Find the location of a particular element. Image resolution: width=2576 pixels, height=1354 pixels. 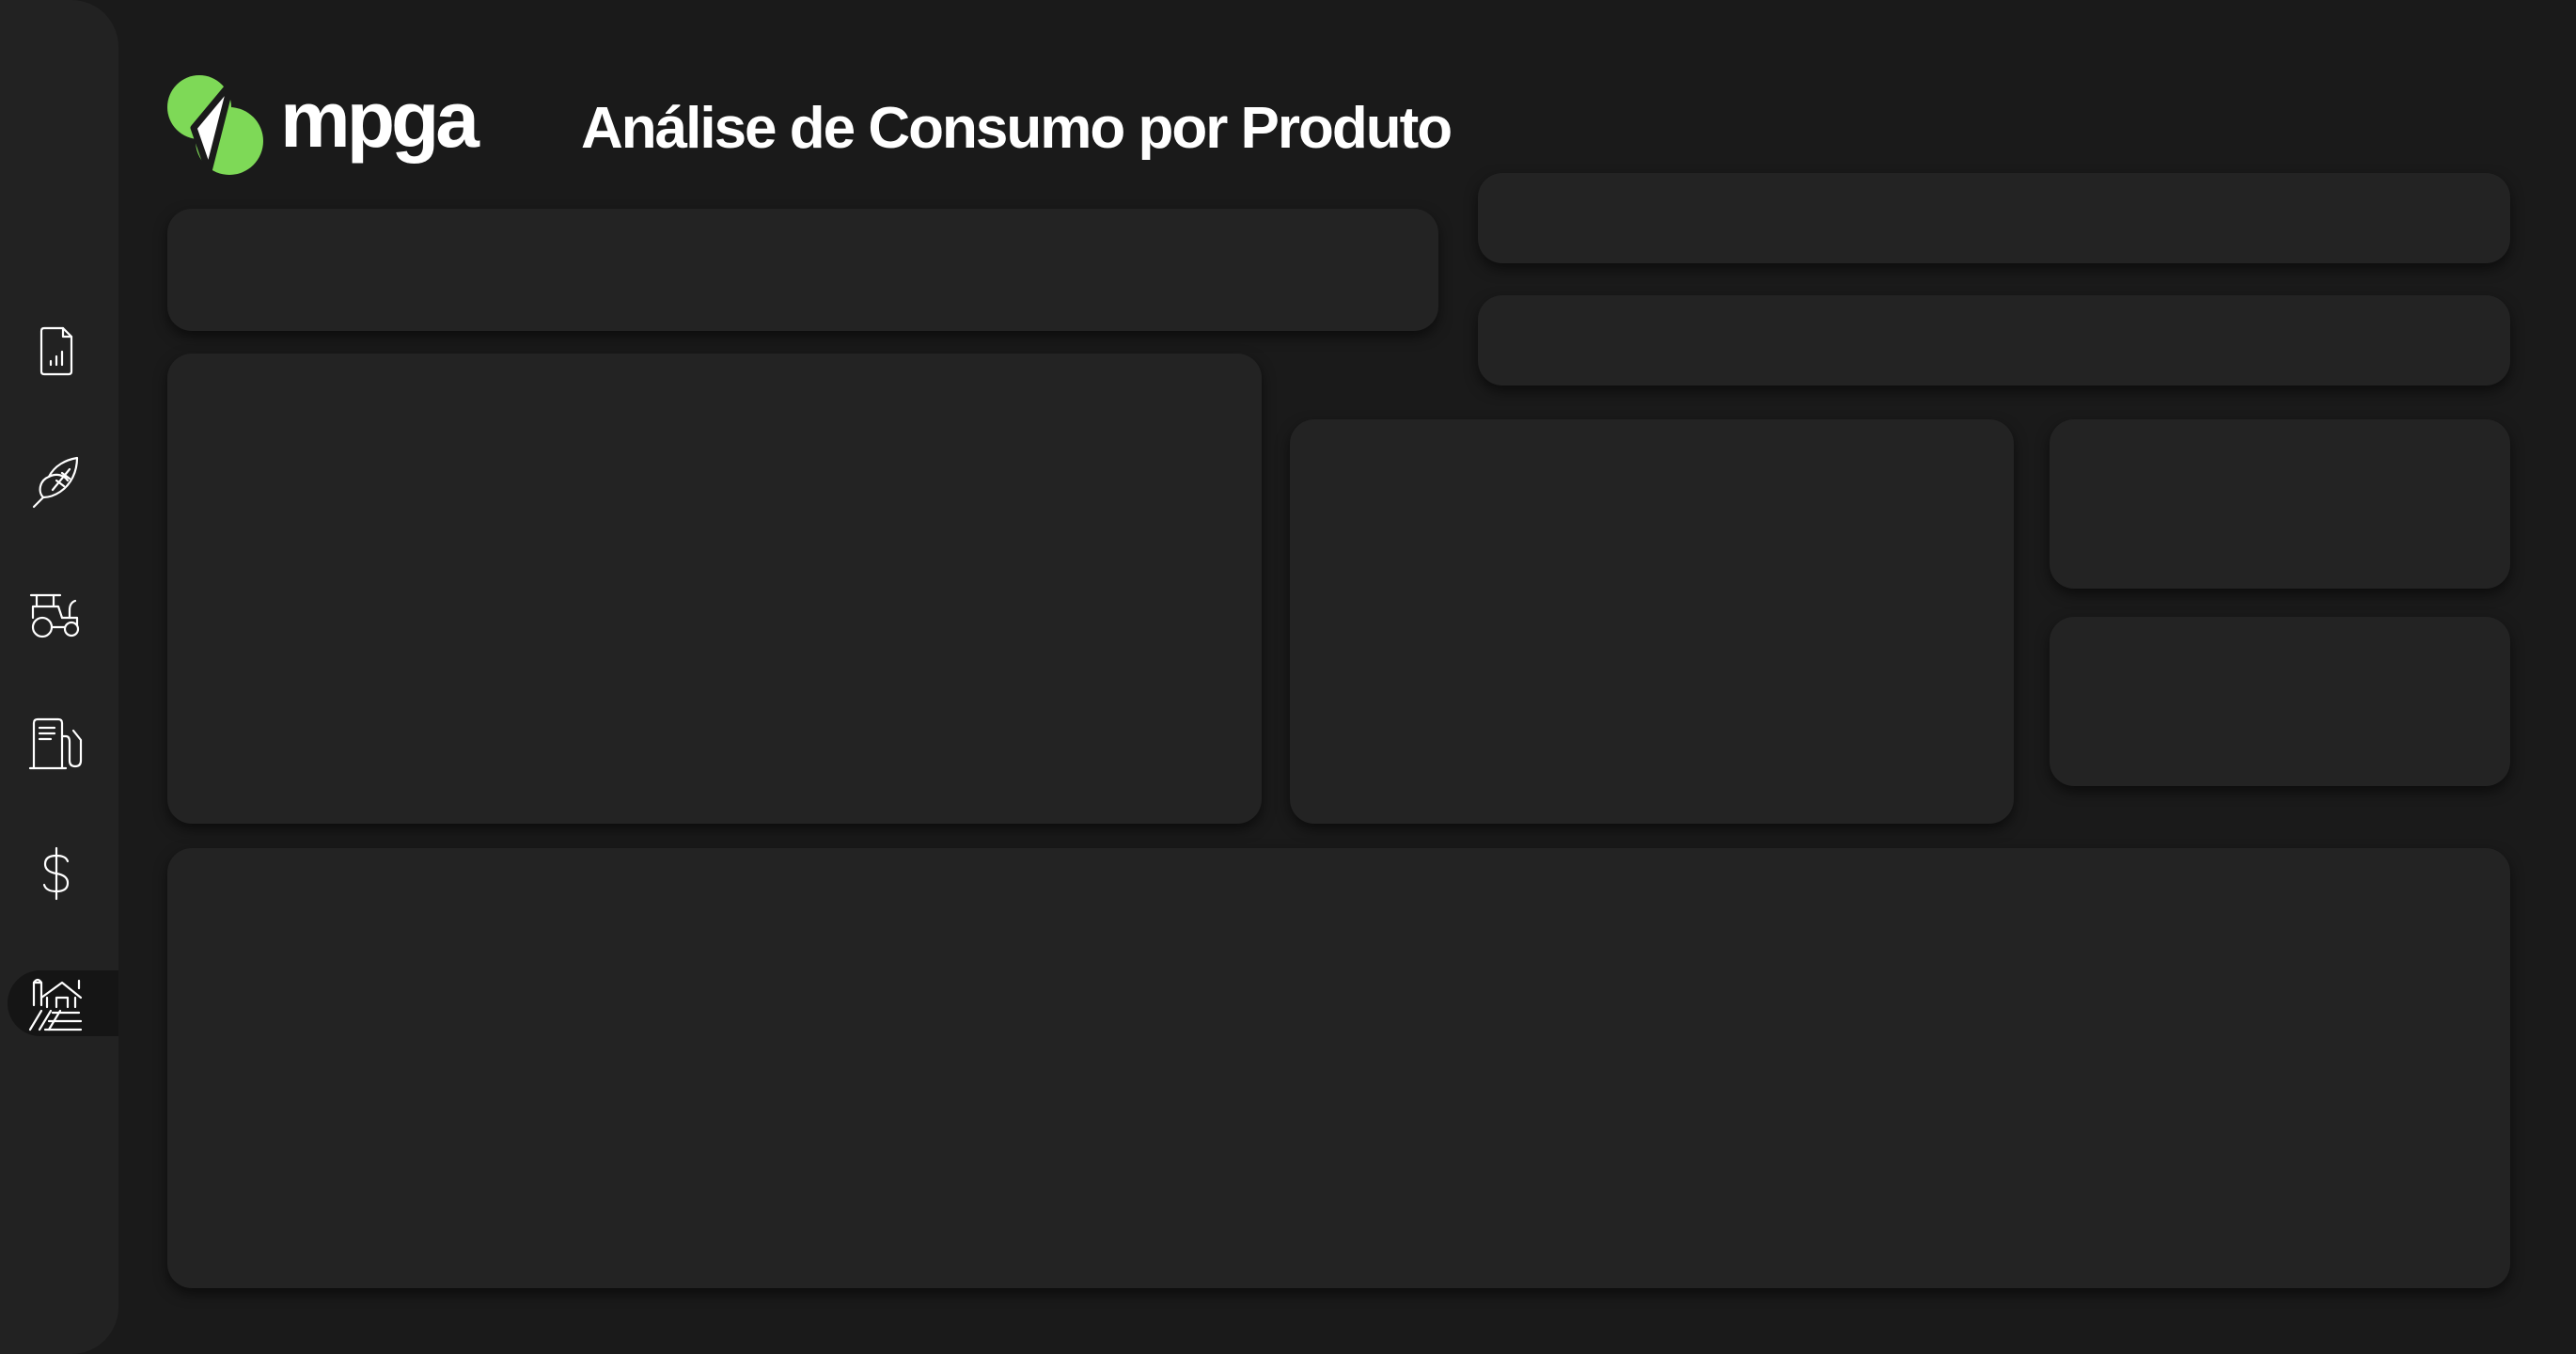

kpi-card-bottom is located at coordinates (2280, 701).